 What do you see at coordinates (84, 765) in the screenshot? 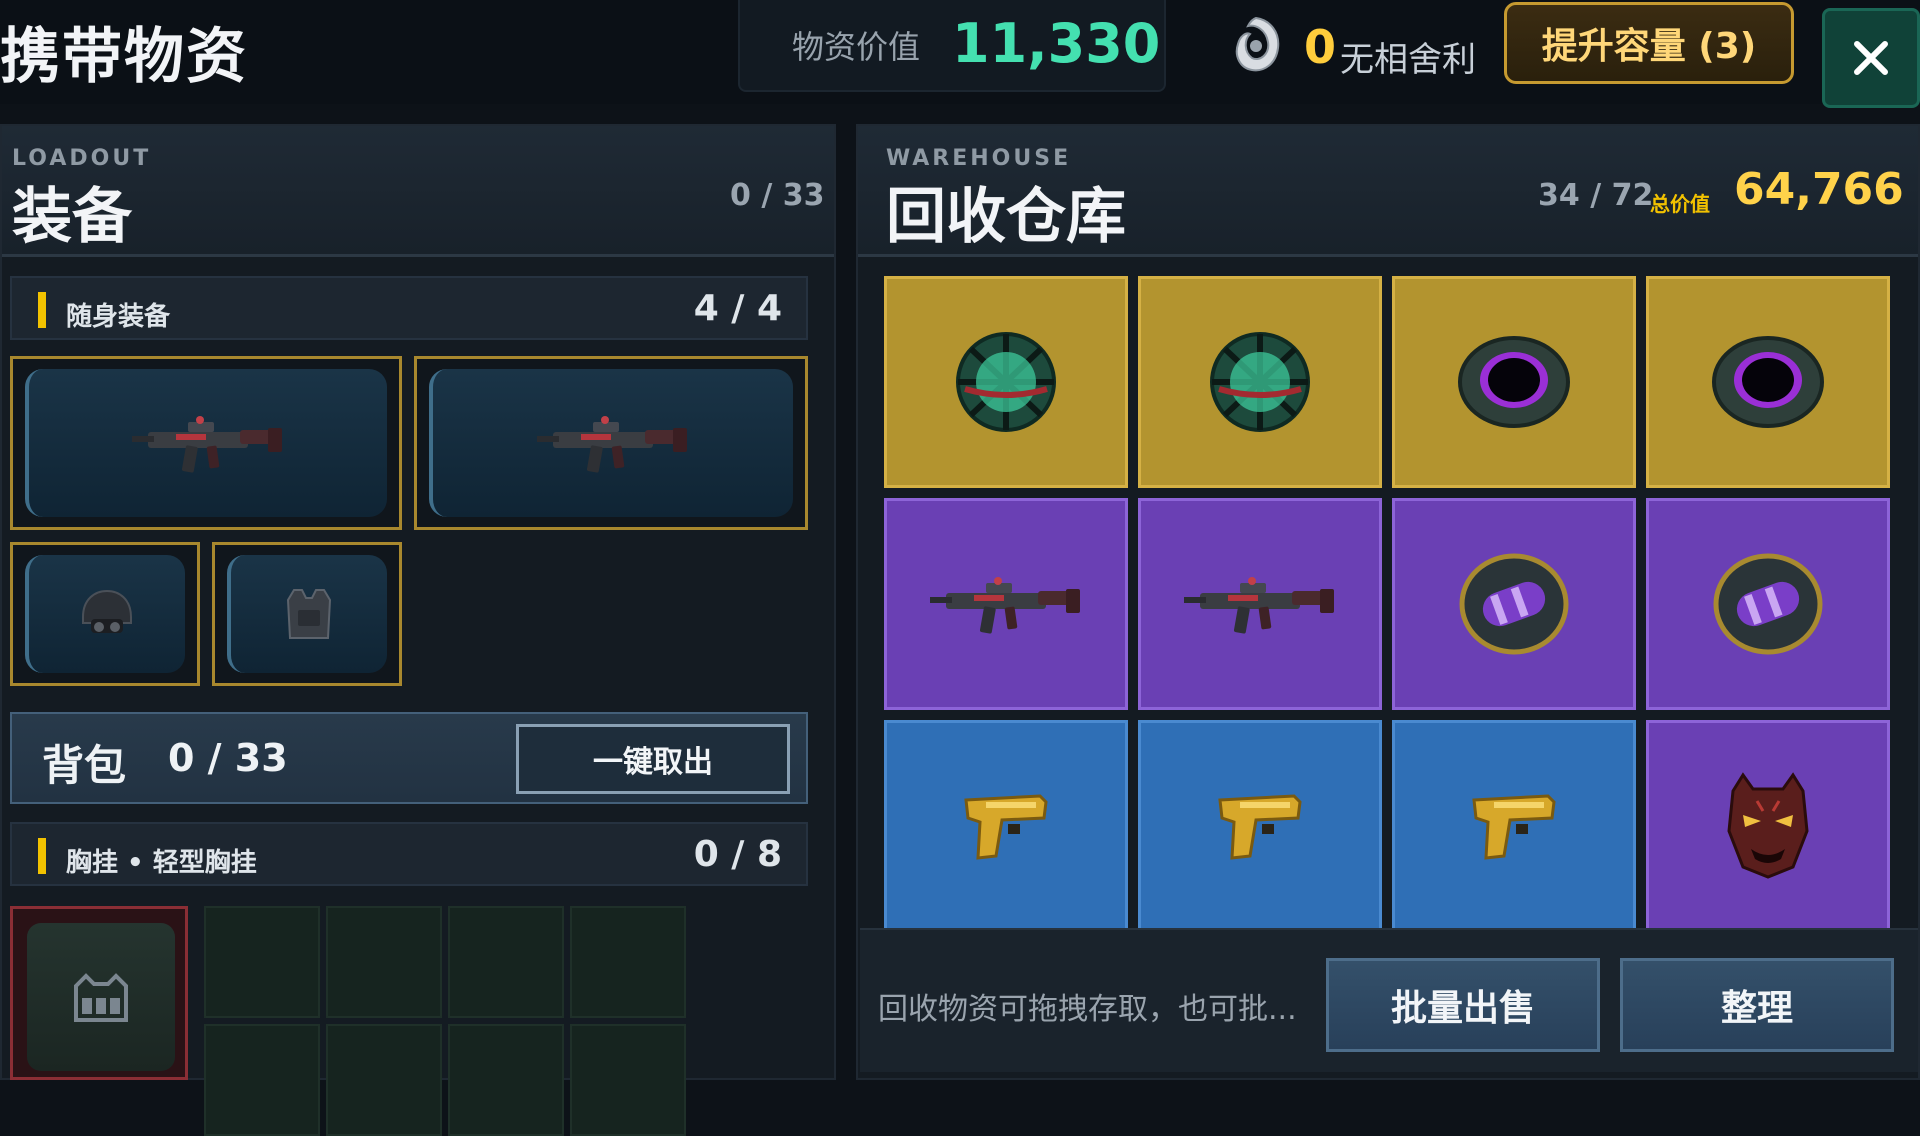
I see `backpack-label: 背包` at bounding box center [84, 765].